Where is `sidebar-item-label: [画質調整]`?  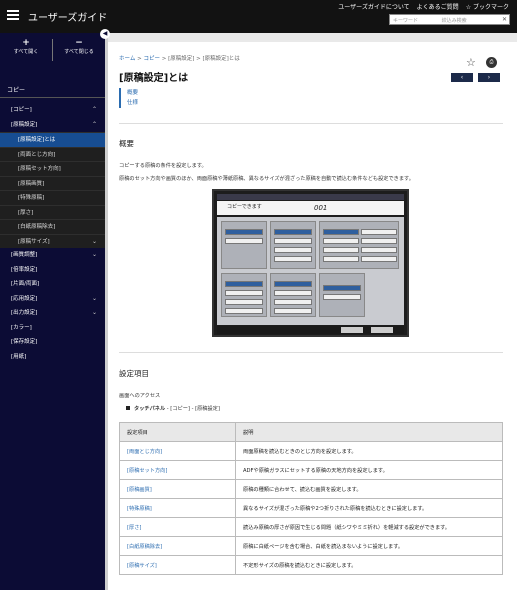
sidebar-item-label: [画質調整] is located at coordinates (24, 255).